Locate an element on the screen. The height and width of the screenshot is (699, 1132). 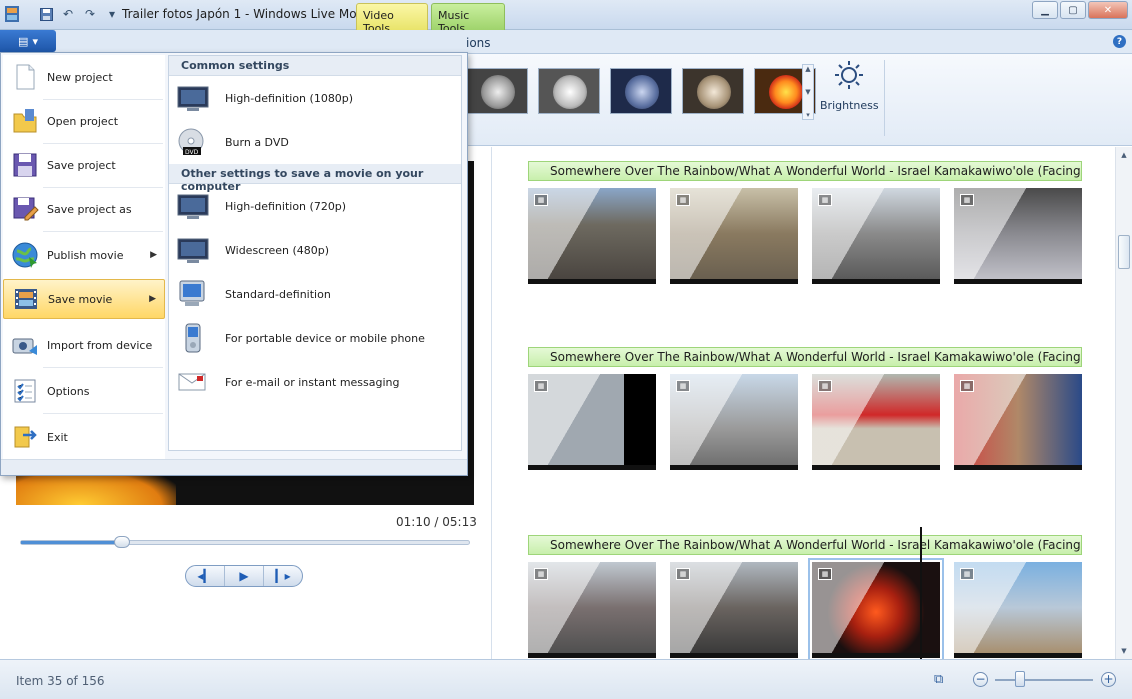
next-frame-icon: ▎▸ is located at coordinates (283, 576).